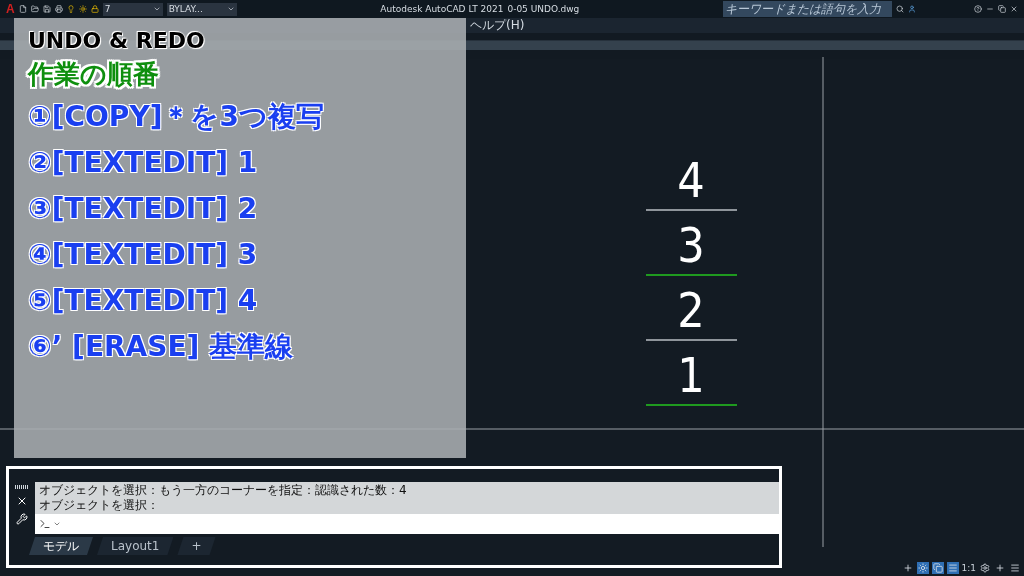 The width and height of the screenshot is (1024, 576). What do you see at coordinates (143, 209) in the screenshot?
I see `caption-step: ③[TEXTEDIT] 2` at bounding box center [143, 209].